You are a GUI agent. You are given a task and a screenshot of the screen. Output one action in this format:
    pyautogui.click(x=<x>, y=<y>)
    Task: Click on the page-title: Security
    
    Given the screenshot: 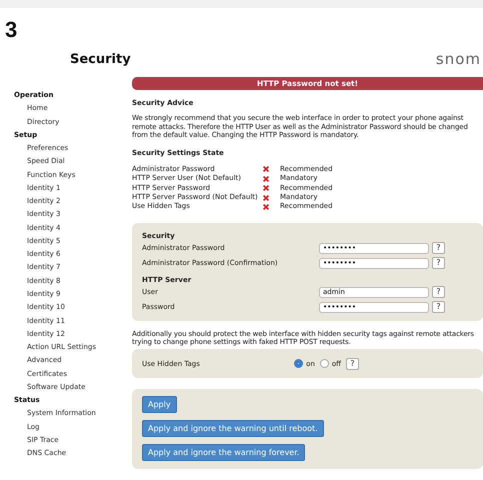 What is the action you would take?
    pyautogui.click(x=100, y=59)
    